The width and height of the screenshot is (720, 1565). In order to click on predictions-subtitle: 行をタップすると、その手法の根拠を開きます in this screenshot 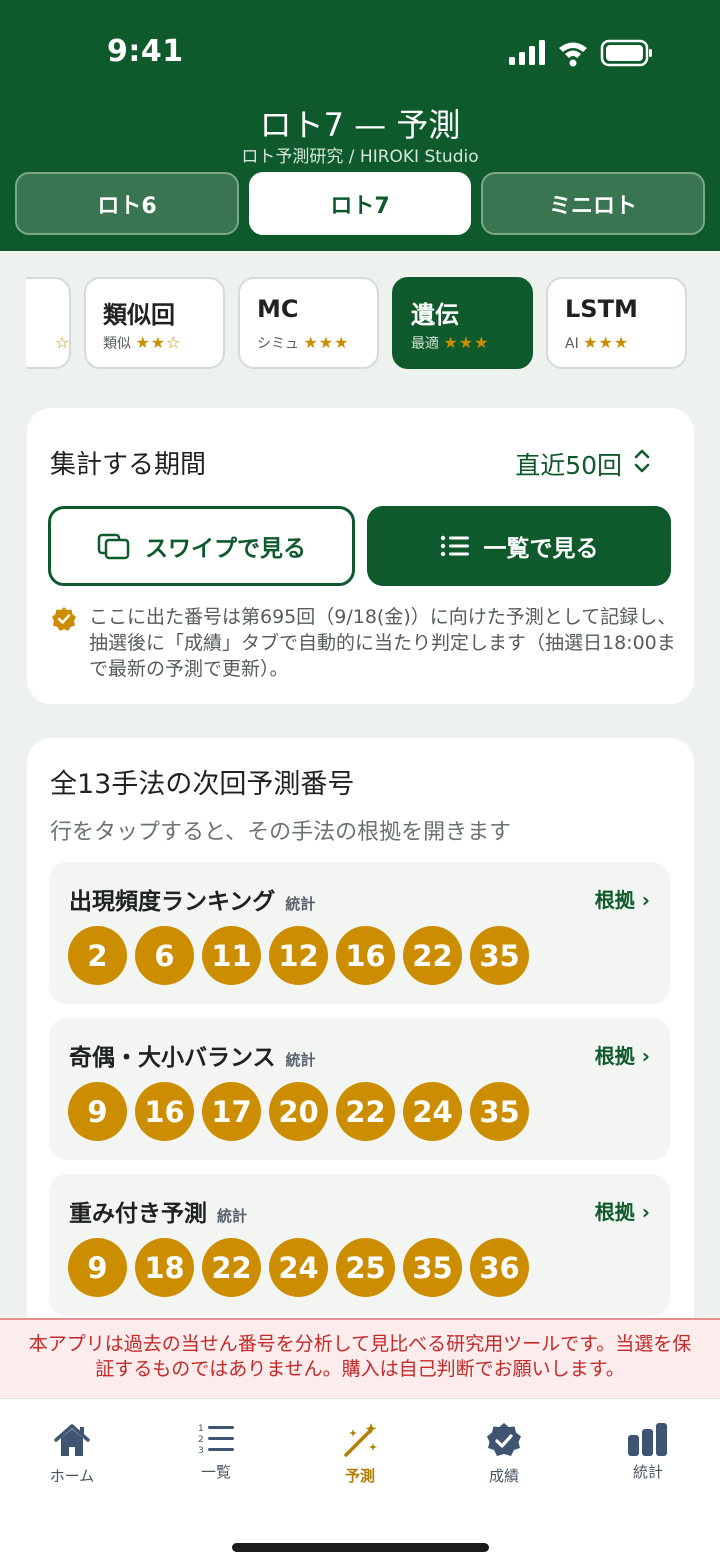, I will do `click(281, 832)`.